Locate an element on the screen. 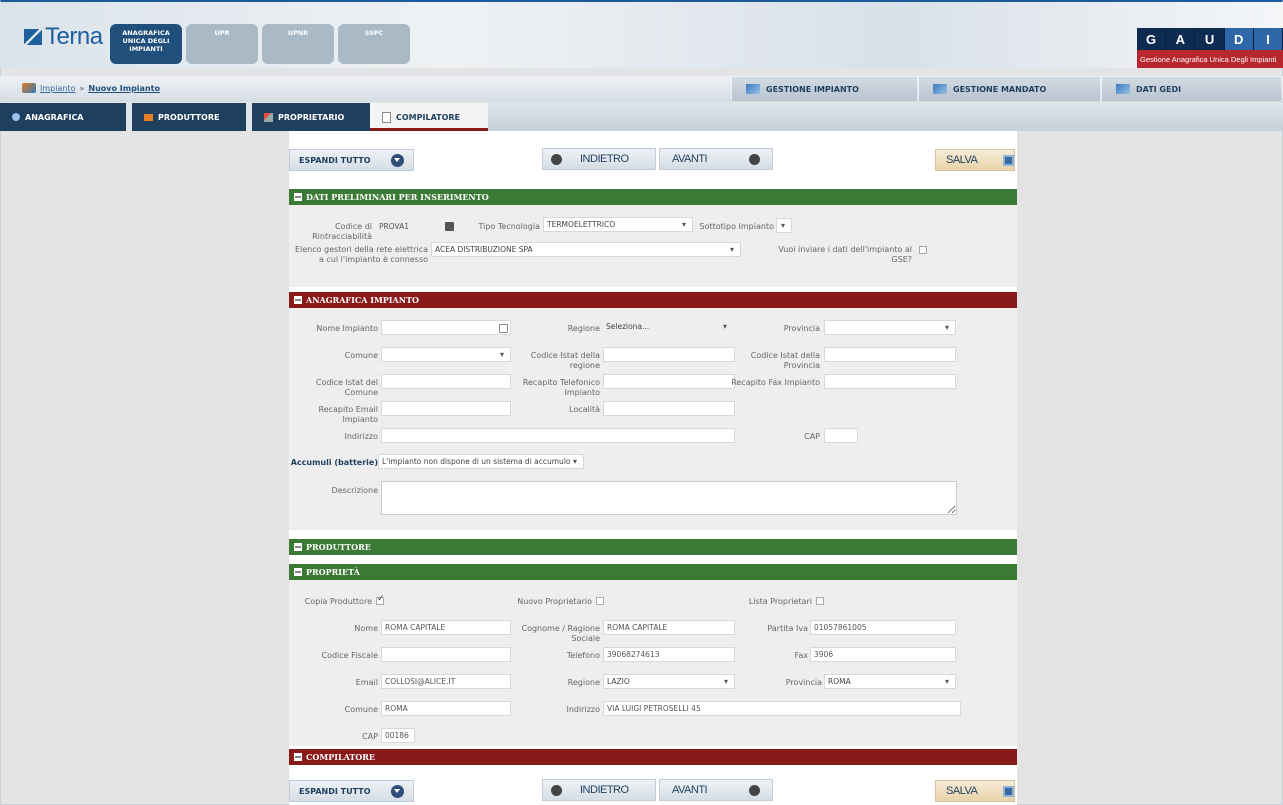  copia-produttore-checkbox is located at coordinates (380, 599).